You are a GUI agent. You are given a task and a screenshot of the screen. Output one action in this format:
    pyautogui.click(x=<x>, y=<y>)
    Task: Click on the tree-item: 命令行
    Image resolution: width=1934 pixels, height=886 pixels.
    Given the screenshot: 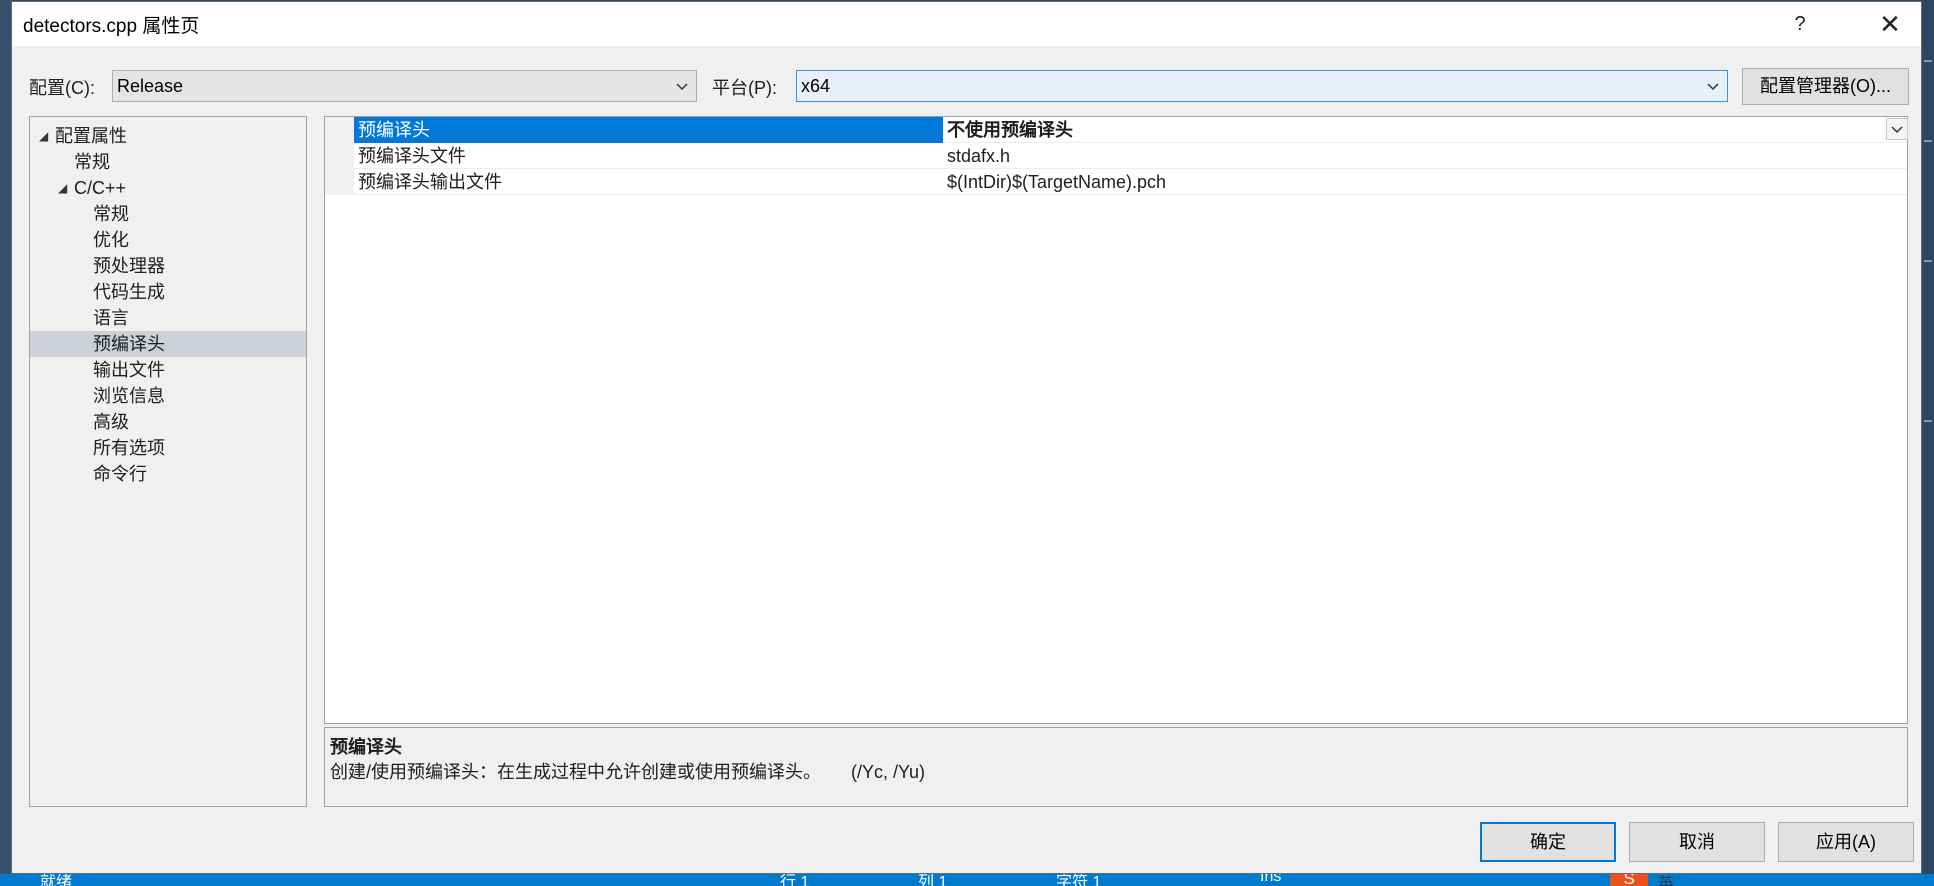 What is the action you would take?
    pyautogui.click(x=168, y=474)
    